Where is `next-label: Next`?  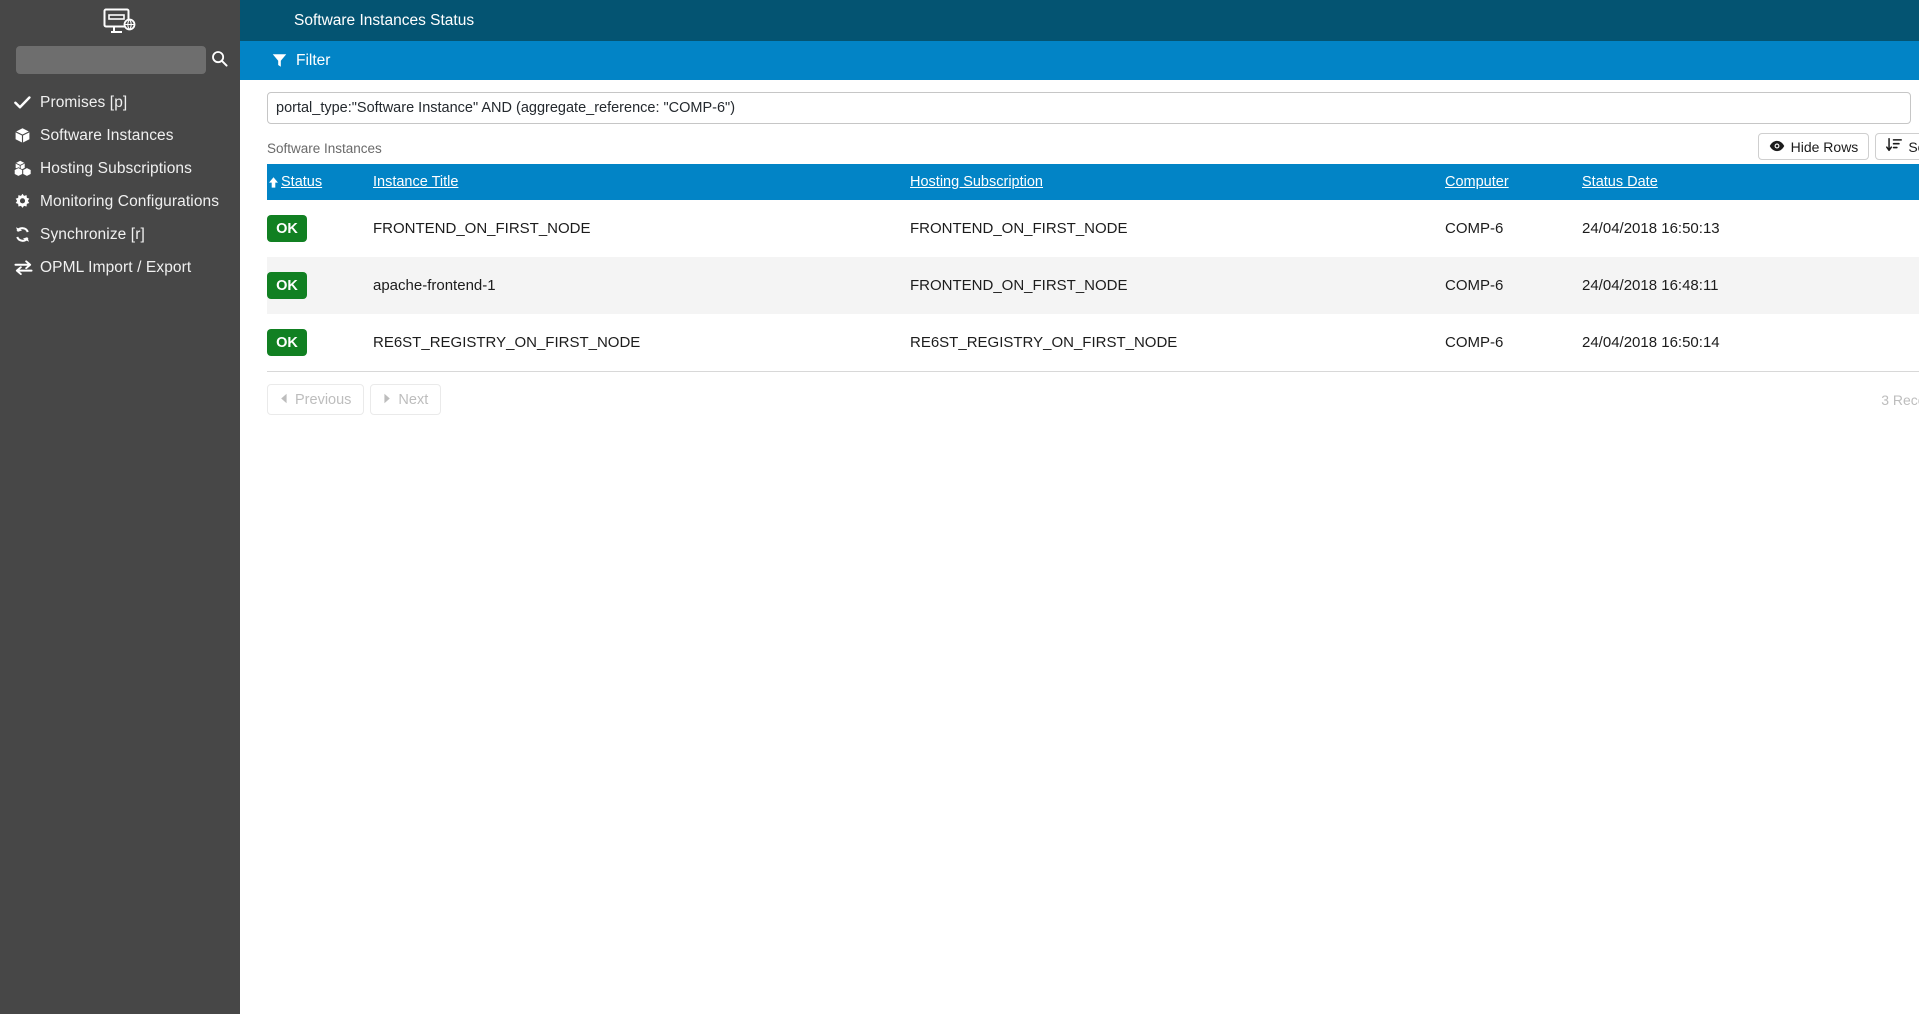
next-label: Next is located at coordinates (413, 399).